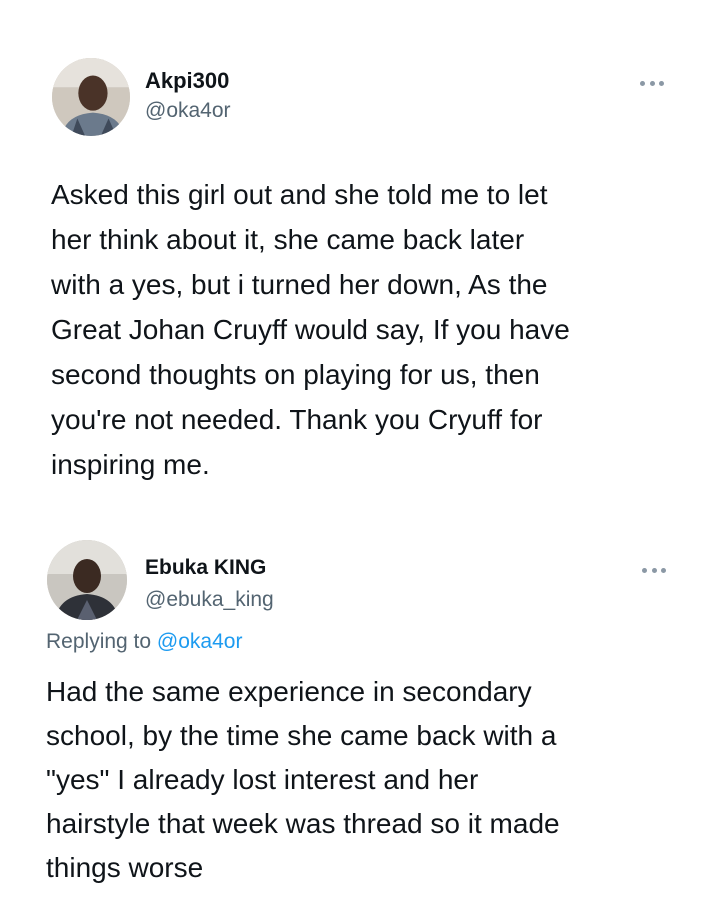 The width and height of the screenshot is (720, 900). I want to click on replying-to: Replying to @oka4or, so click(144, 642).